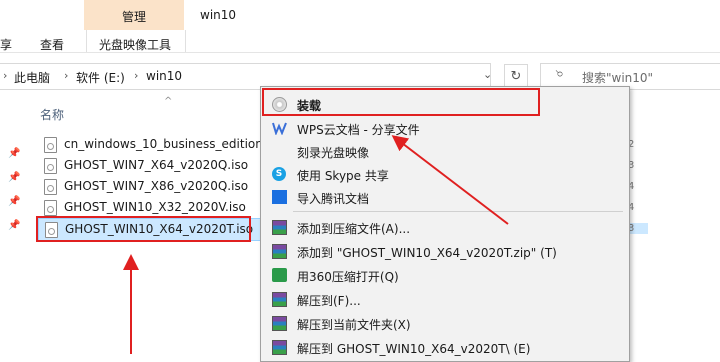  I want to click on tab-share: 享, so click(6, 44).